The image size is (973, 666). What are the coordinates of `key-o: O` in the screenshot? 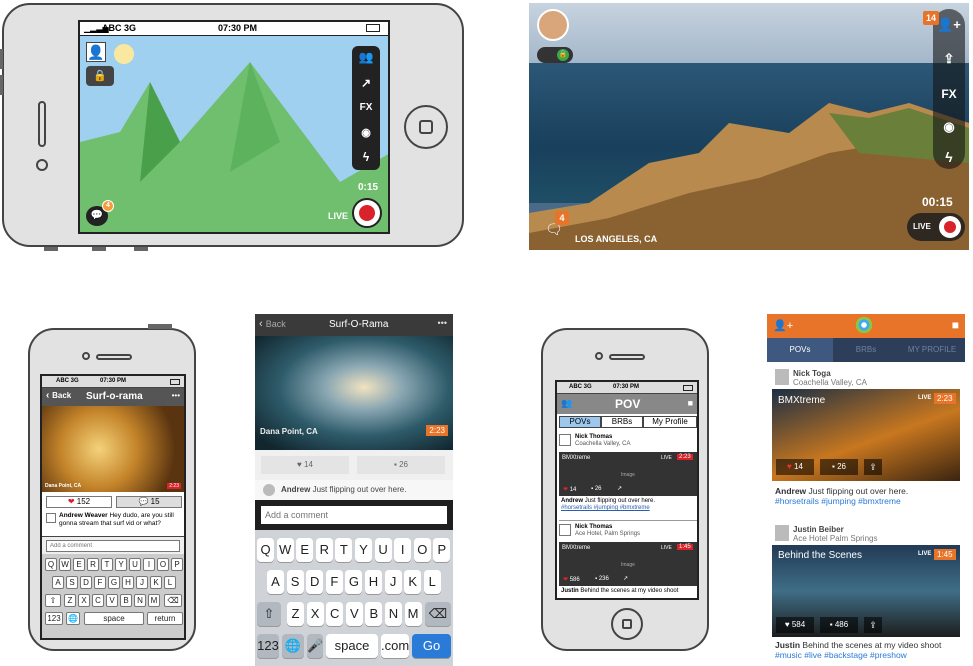 It's located at (163, 564).